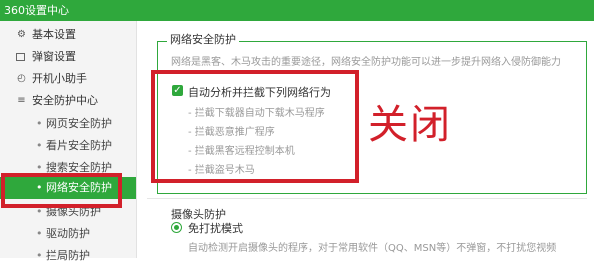  Describe the element at coordinates (20, 57) in the screenshot. I see `window-icon` at that location.